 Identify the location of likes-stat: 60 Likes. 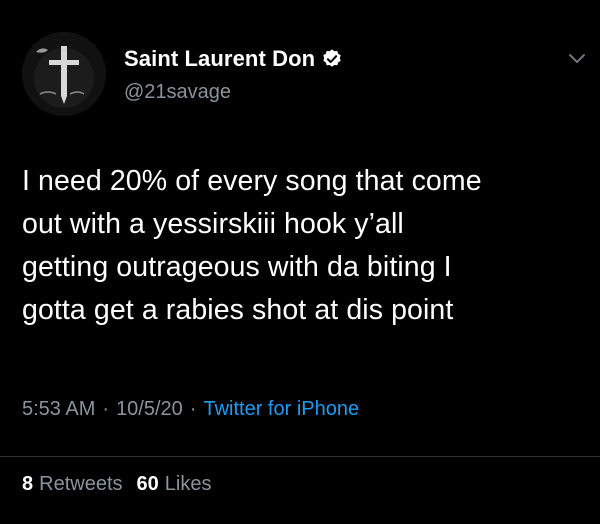
(174, 484).